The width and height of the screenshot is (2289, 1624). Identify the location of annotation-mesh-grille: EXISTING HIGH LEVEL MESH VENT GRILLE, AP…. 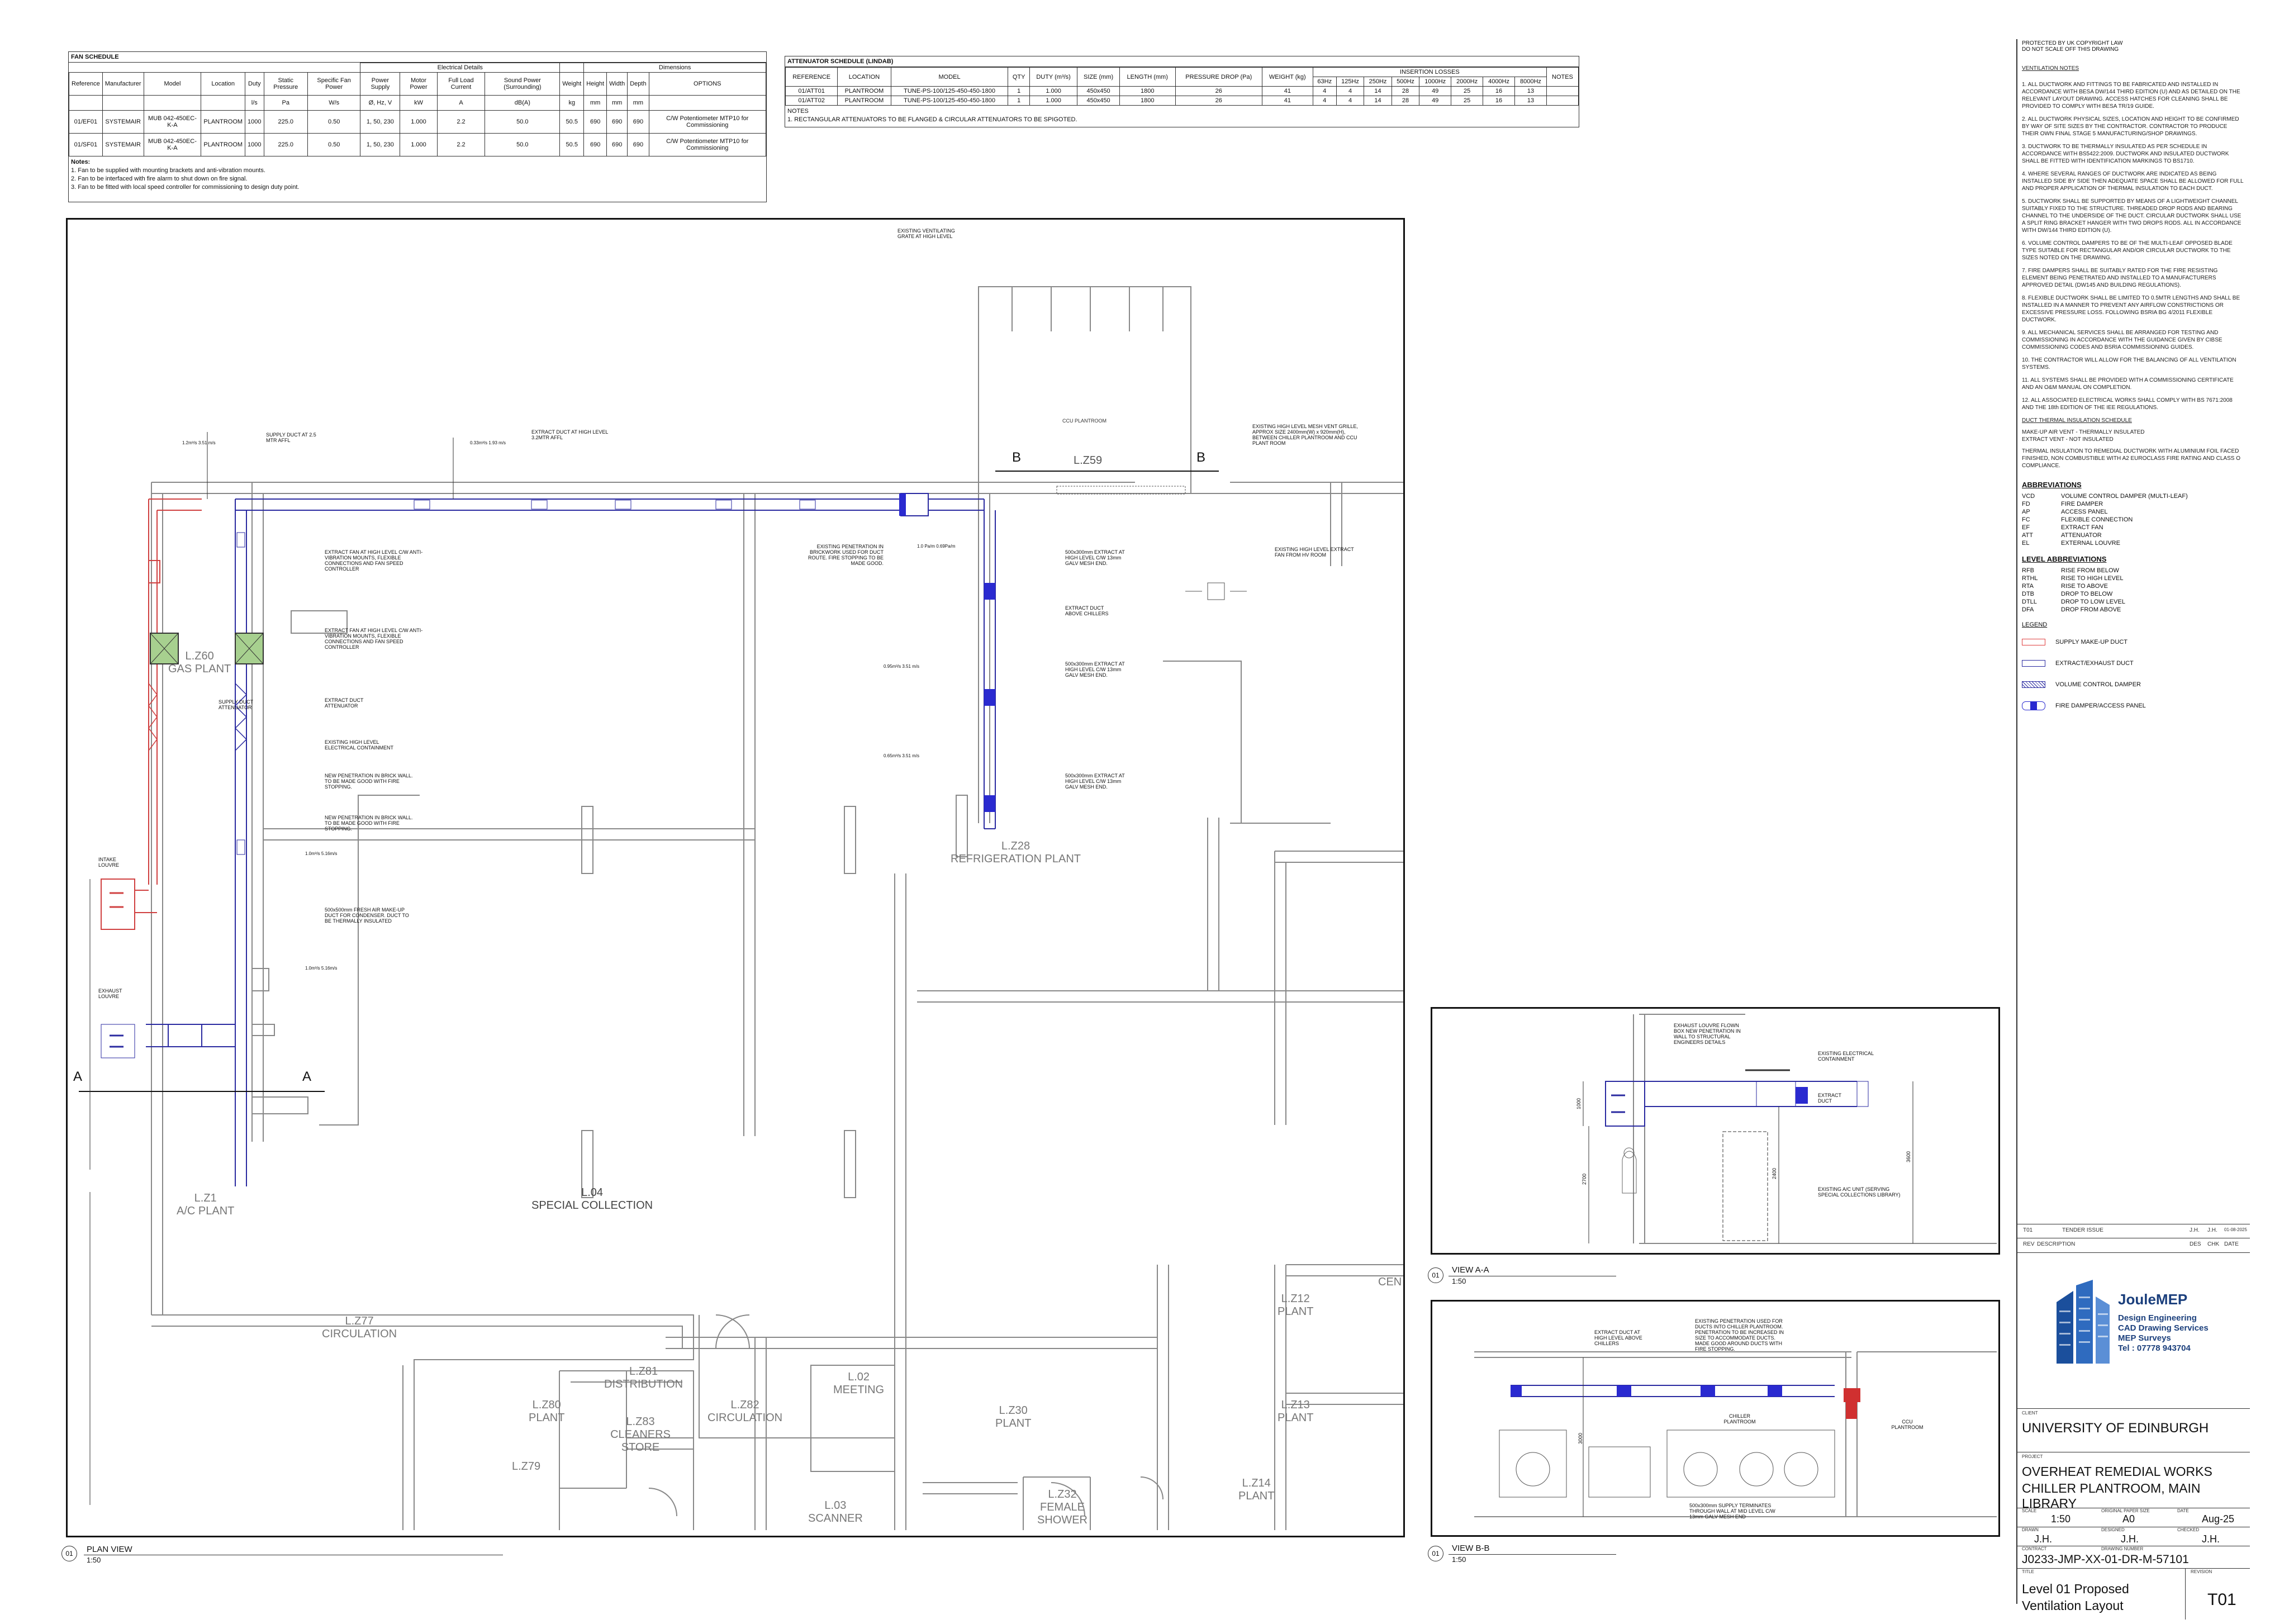
(1305, 435).